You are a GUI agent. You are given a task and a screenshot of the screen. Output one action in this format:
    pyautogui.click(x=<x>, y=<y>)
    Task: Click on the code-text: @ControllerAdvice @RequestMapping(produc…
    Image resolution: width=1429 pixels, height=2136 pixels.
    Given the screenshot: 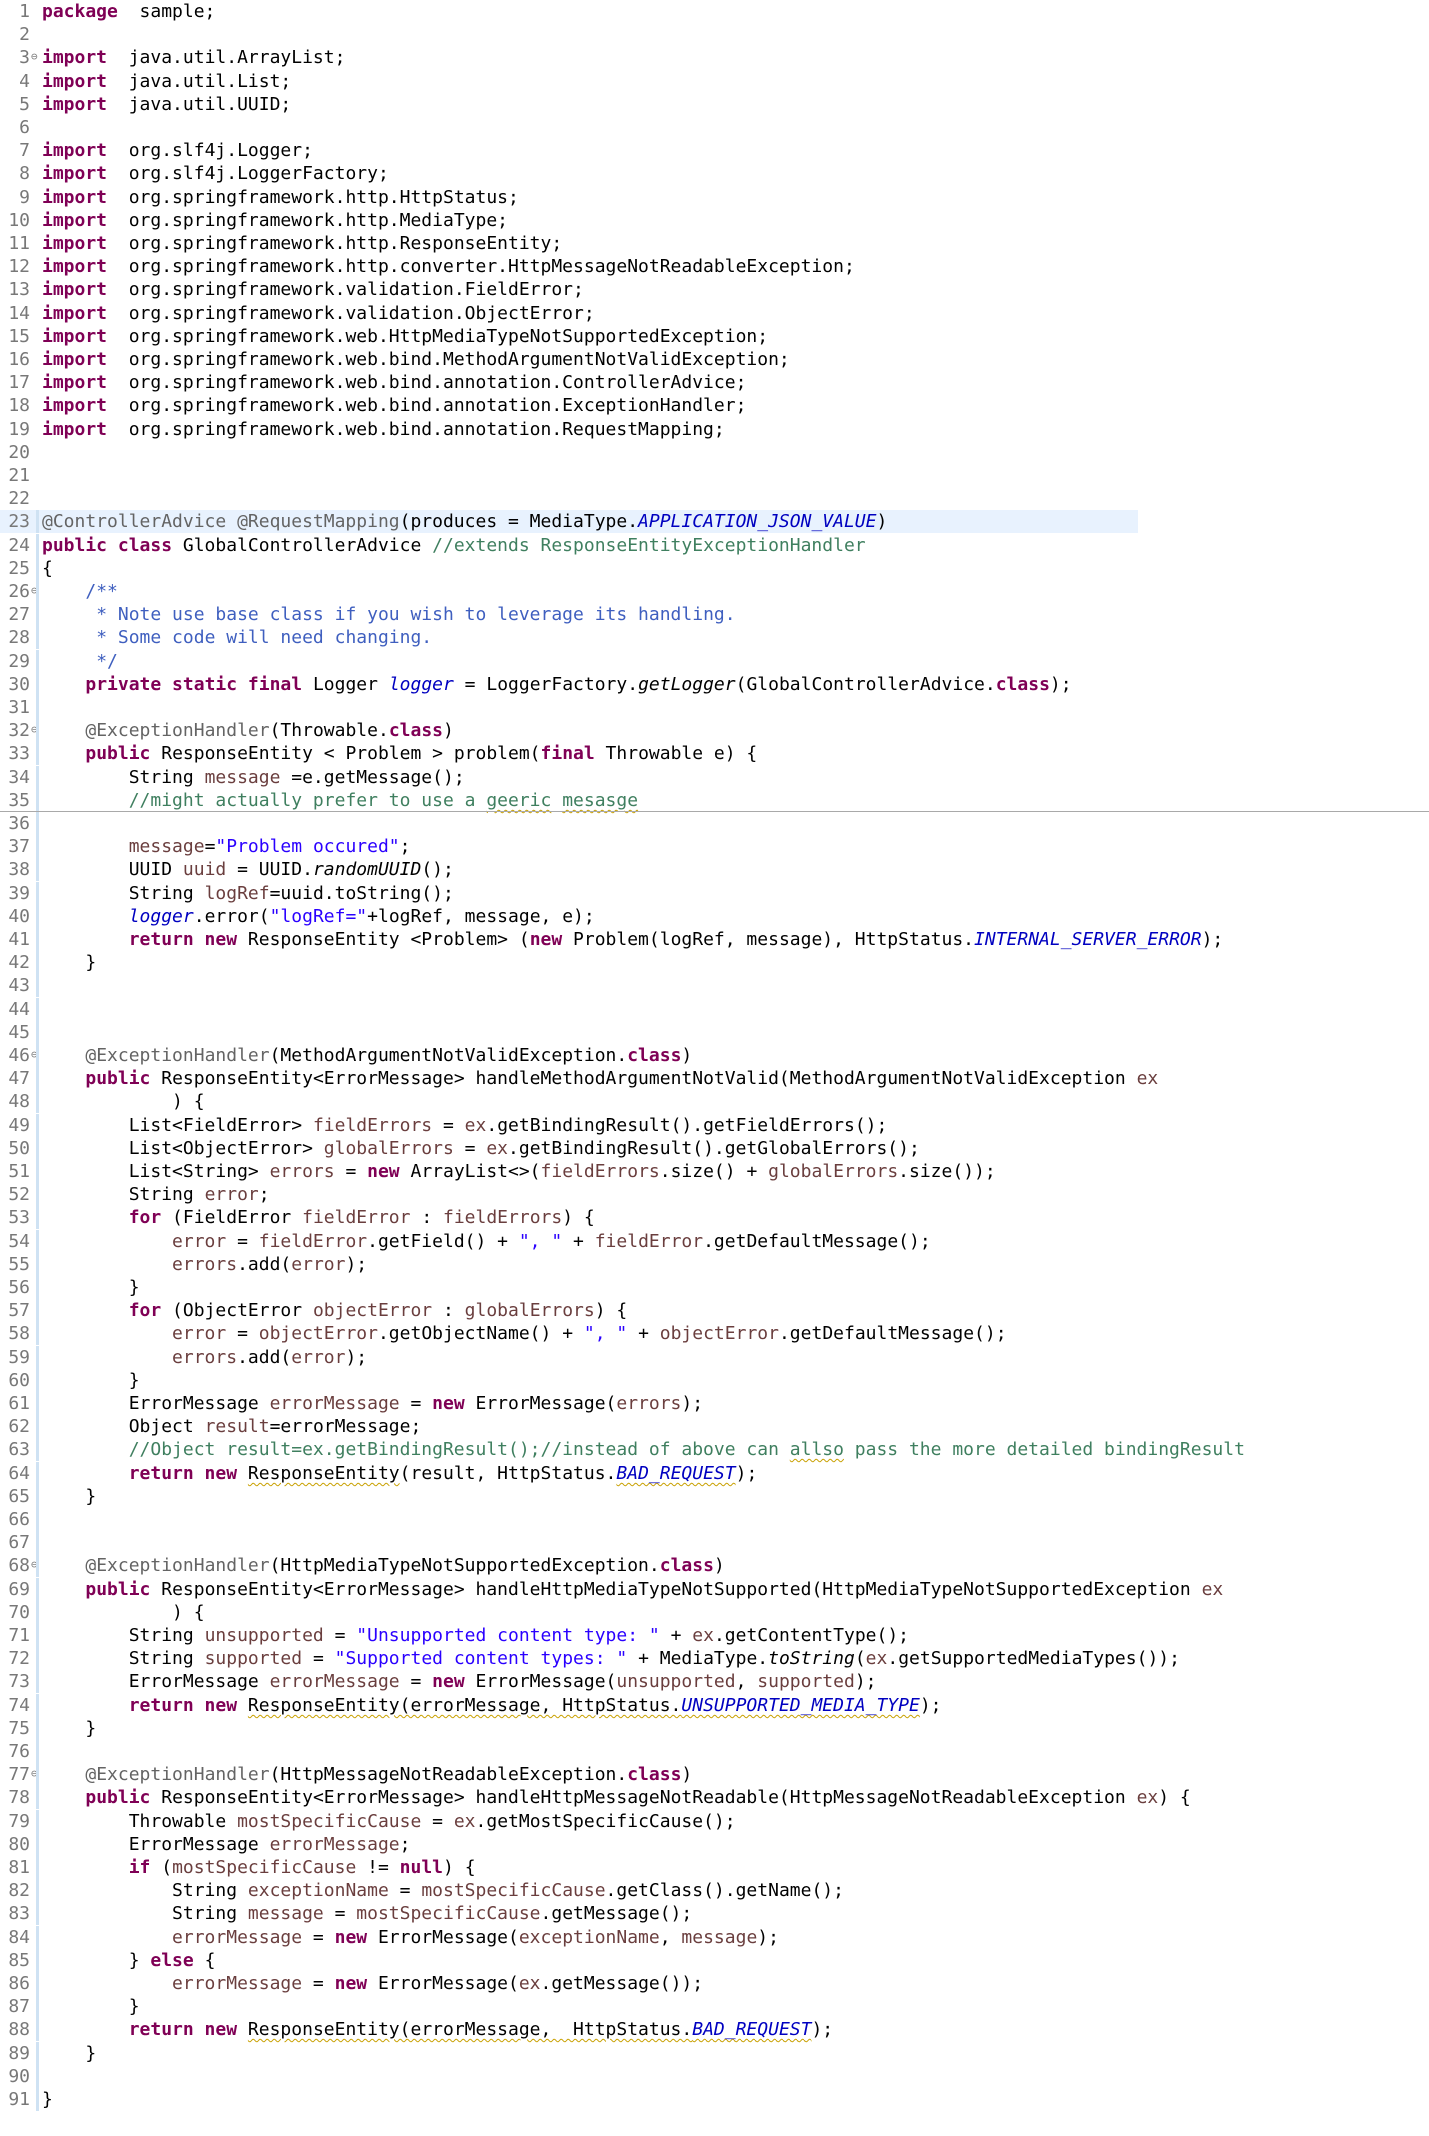 What is the action you would take?
    pyautogui.click(x=464, y=521)
    